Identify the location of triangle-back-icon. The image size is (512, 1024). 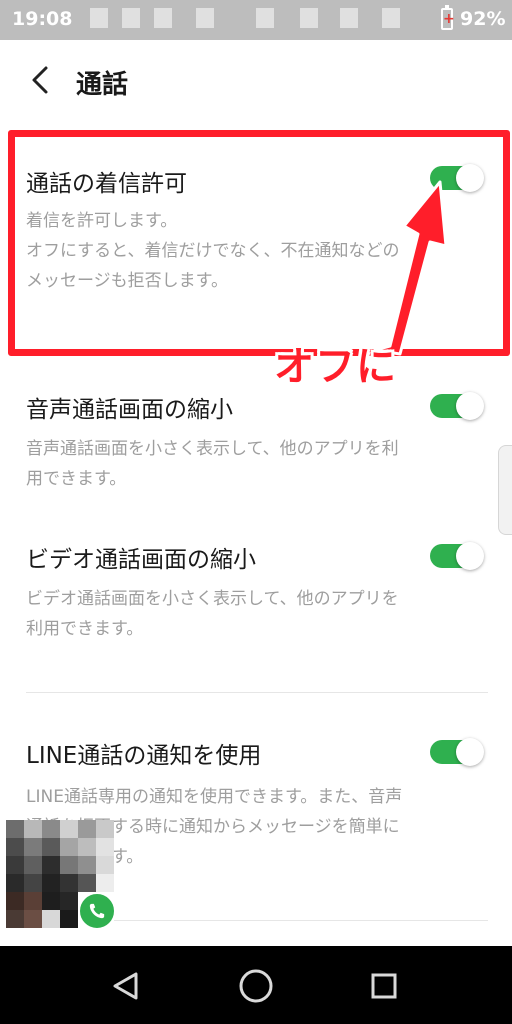
(126, 986).